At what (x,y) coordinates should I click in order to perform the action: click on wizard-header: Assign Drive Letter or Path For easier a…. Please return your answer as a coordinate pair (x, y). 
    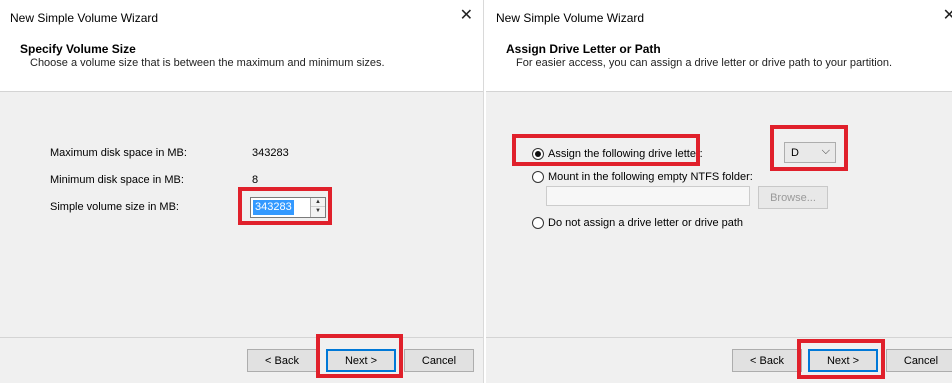
    Looking at the image, I should click on (719, 63).